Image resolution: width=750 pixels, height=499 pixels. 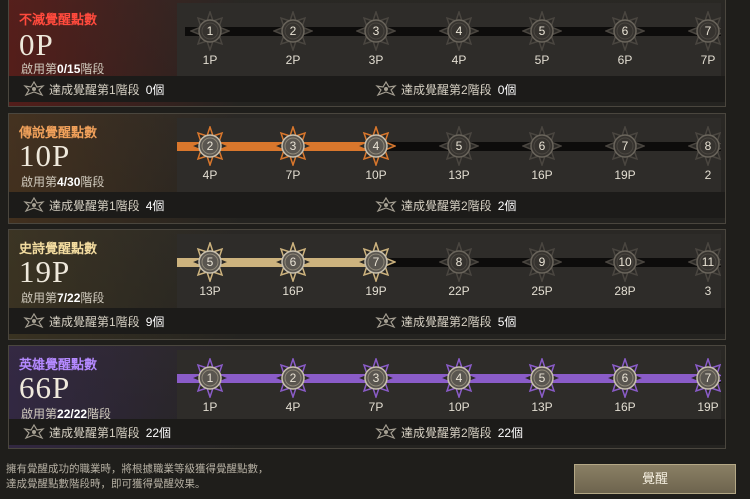 What do you see at coordinates (708, 175) in the screenshot?
I see `stage-cost: 2` at bounding box center [708, 175].